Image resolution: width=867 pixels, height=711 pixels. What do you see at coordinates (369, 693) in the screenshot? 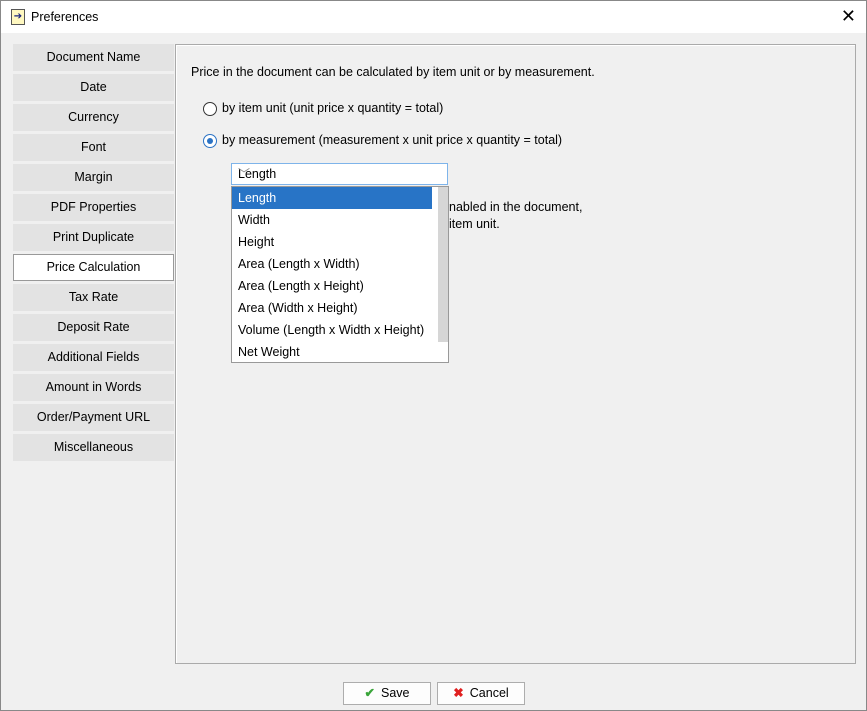
I see `checkmark-icon: ✔` at bounding box center [369, 693].